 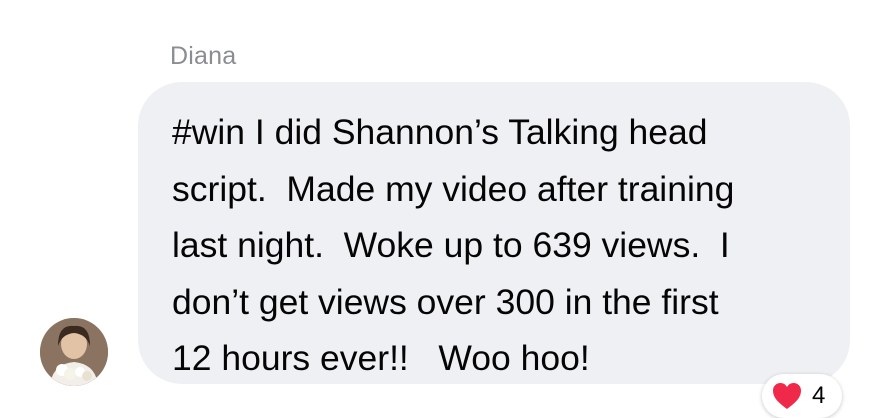 I want to click on avatar-photo, so click(x=74, y=352).